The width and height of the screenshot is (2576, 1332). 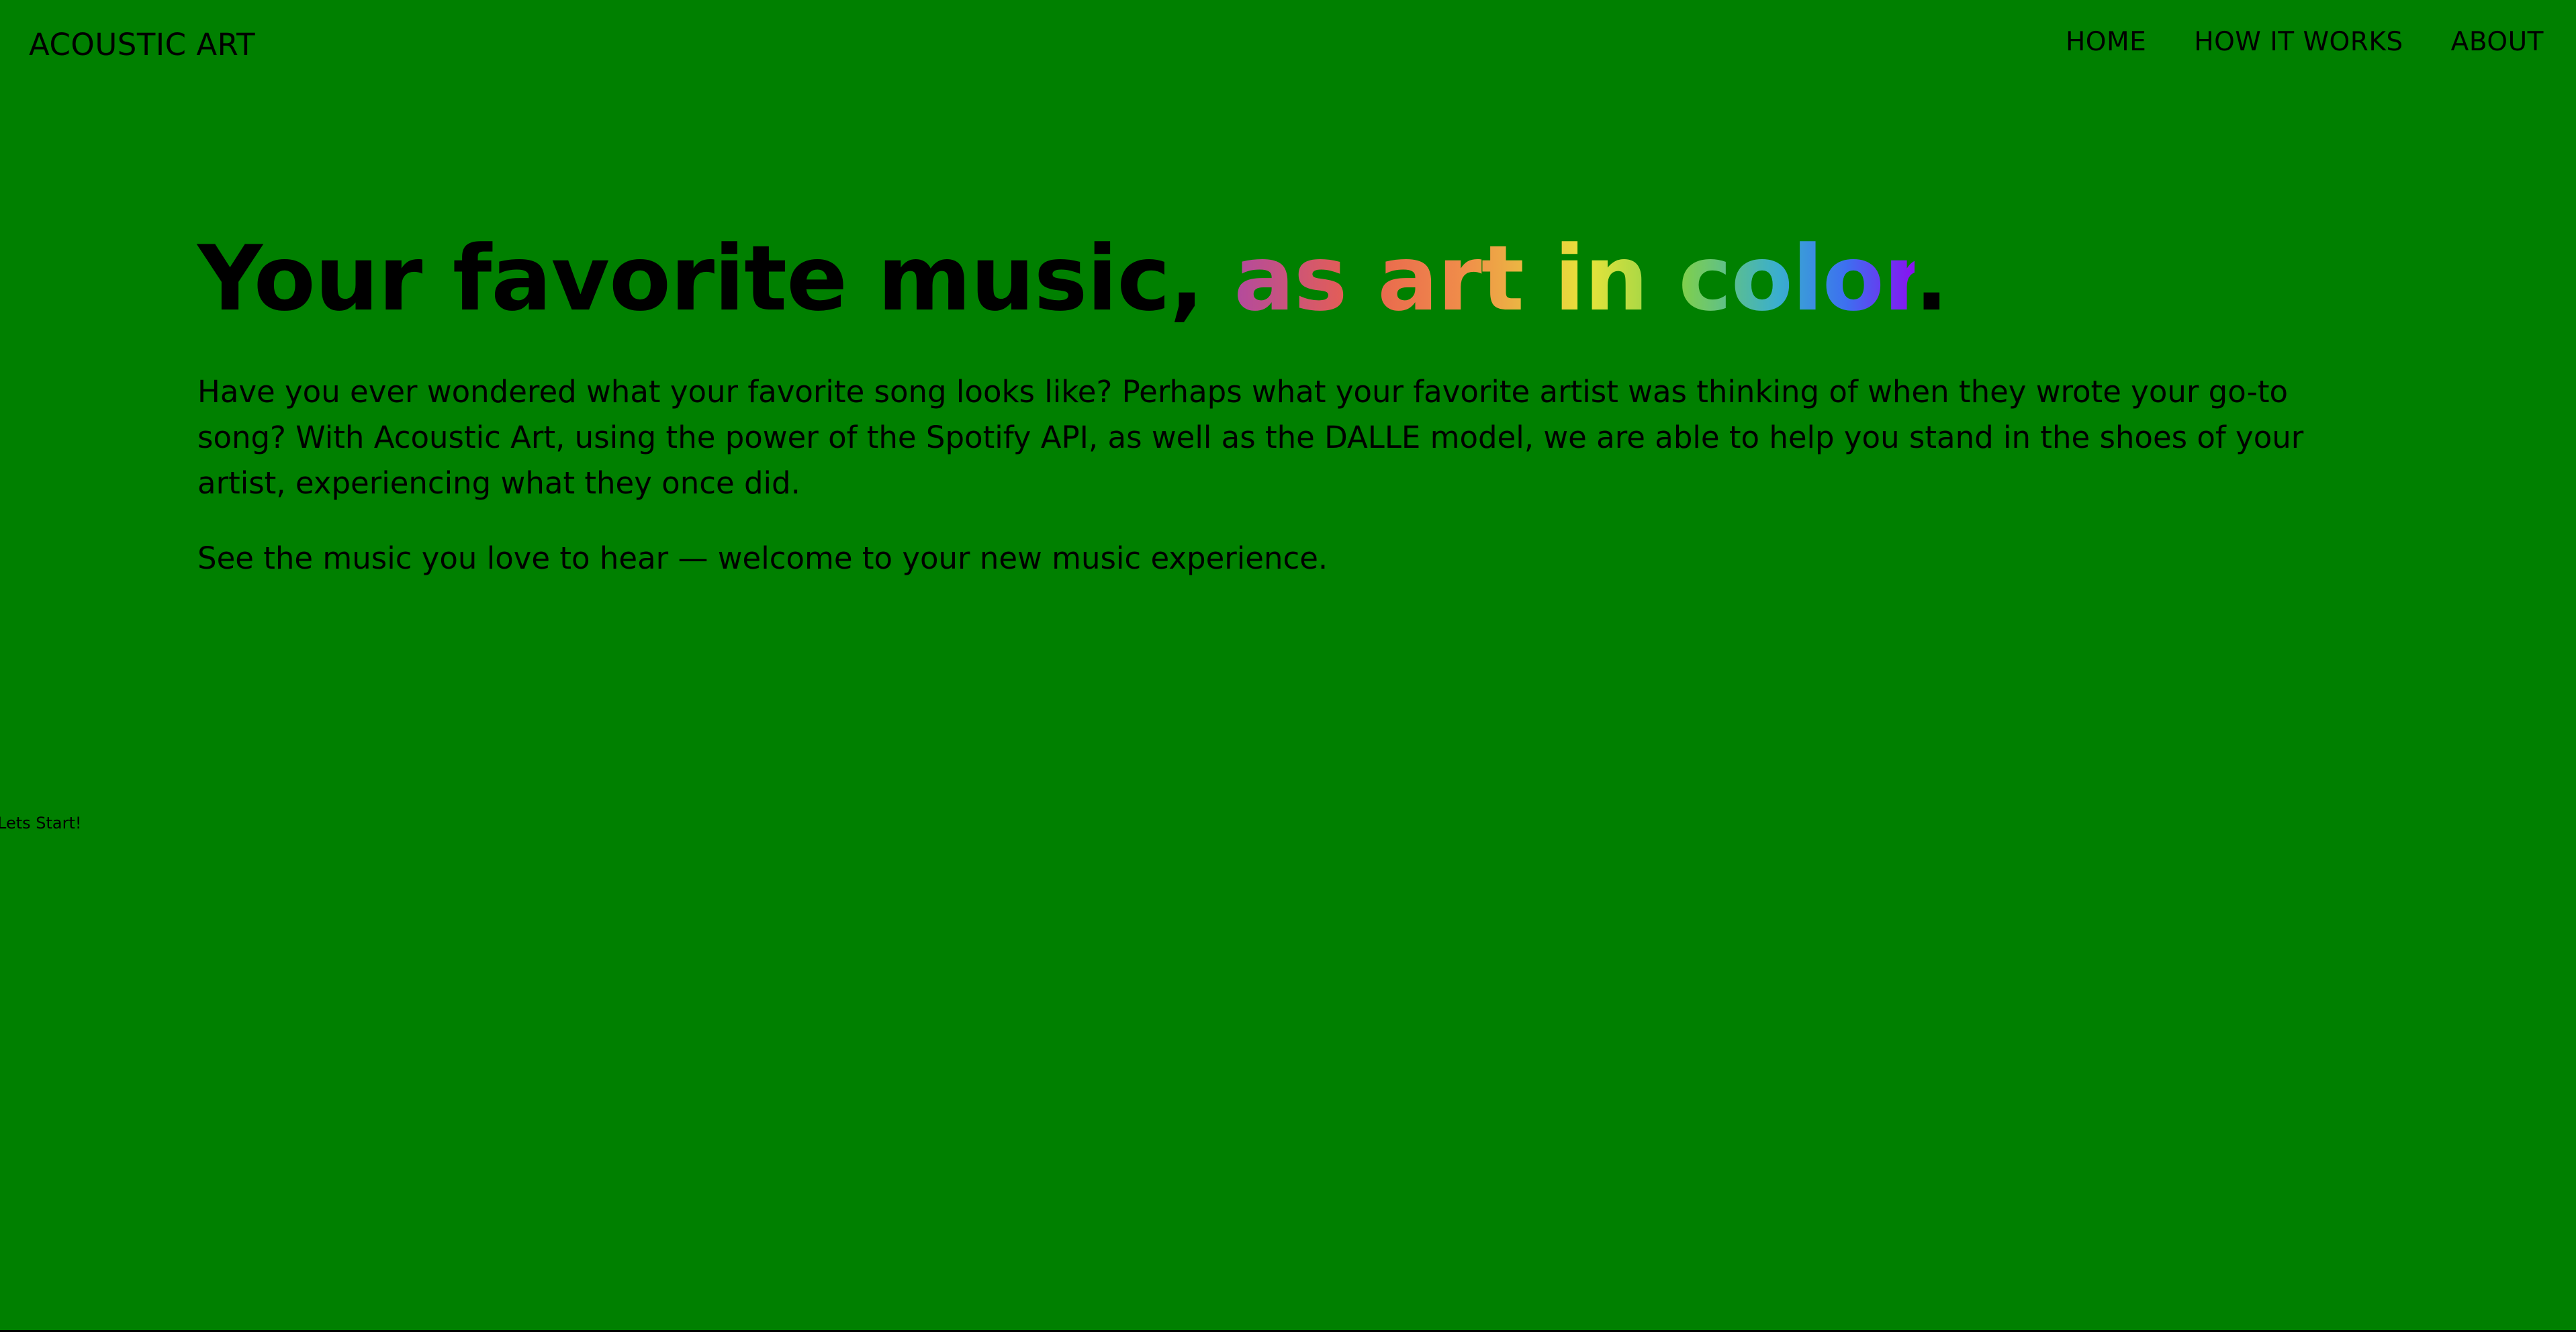 I want to click on headline-gradient-text: as art in color, so click(x=1574, y=278).